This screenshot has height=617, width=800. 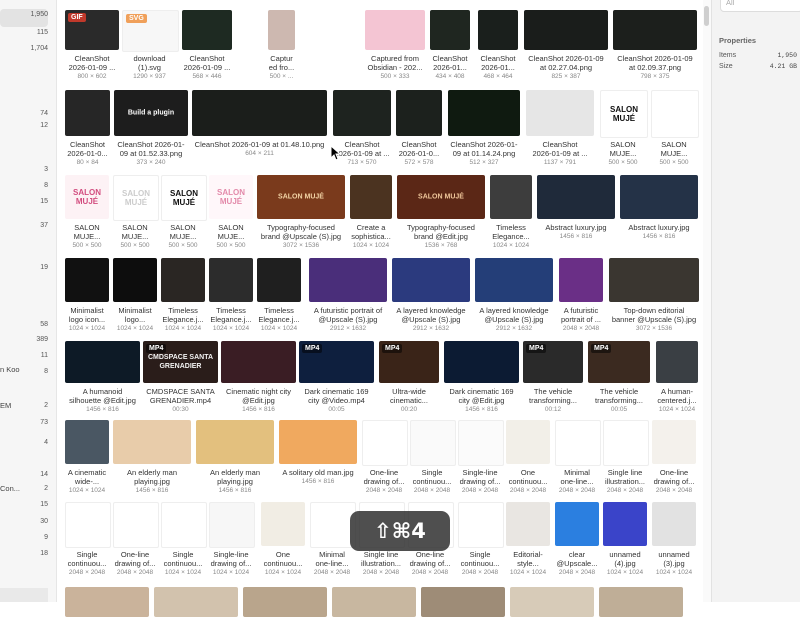 What do you see at coordinates (259, 144) in the screenshot?
I see `asset-filename: CleanShot 2026-01-09 at 01.48.10.png` at bounding box center [259, 144].